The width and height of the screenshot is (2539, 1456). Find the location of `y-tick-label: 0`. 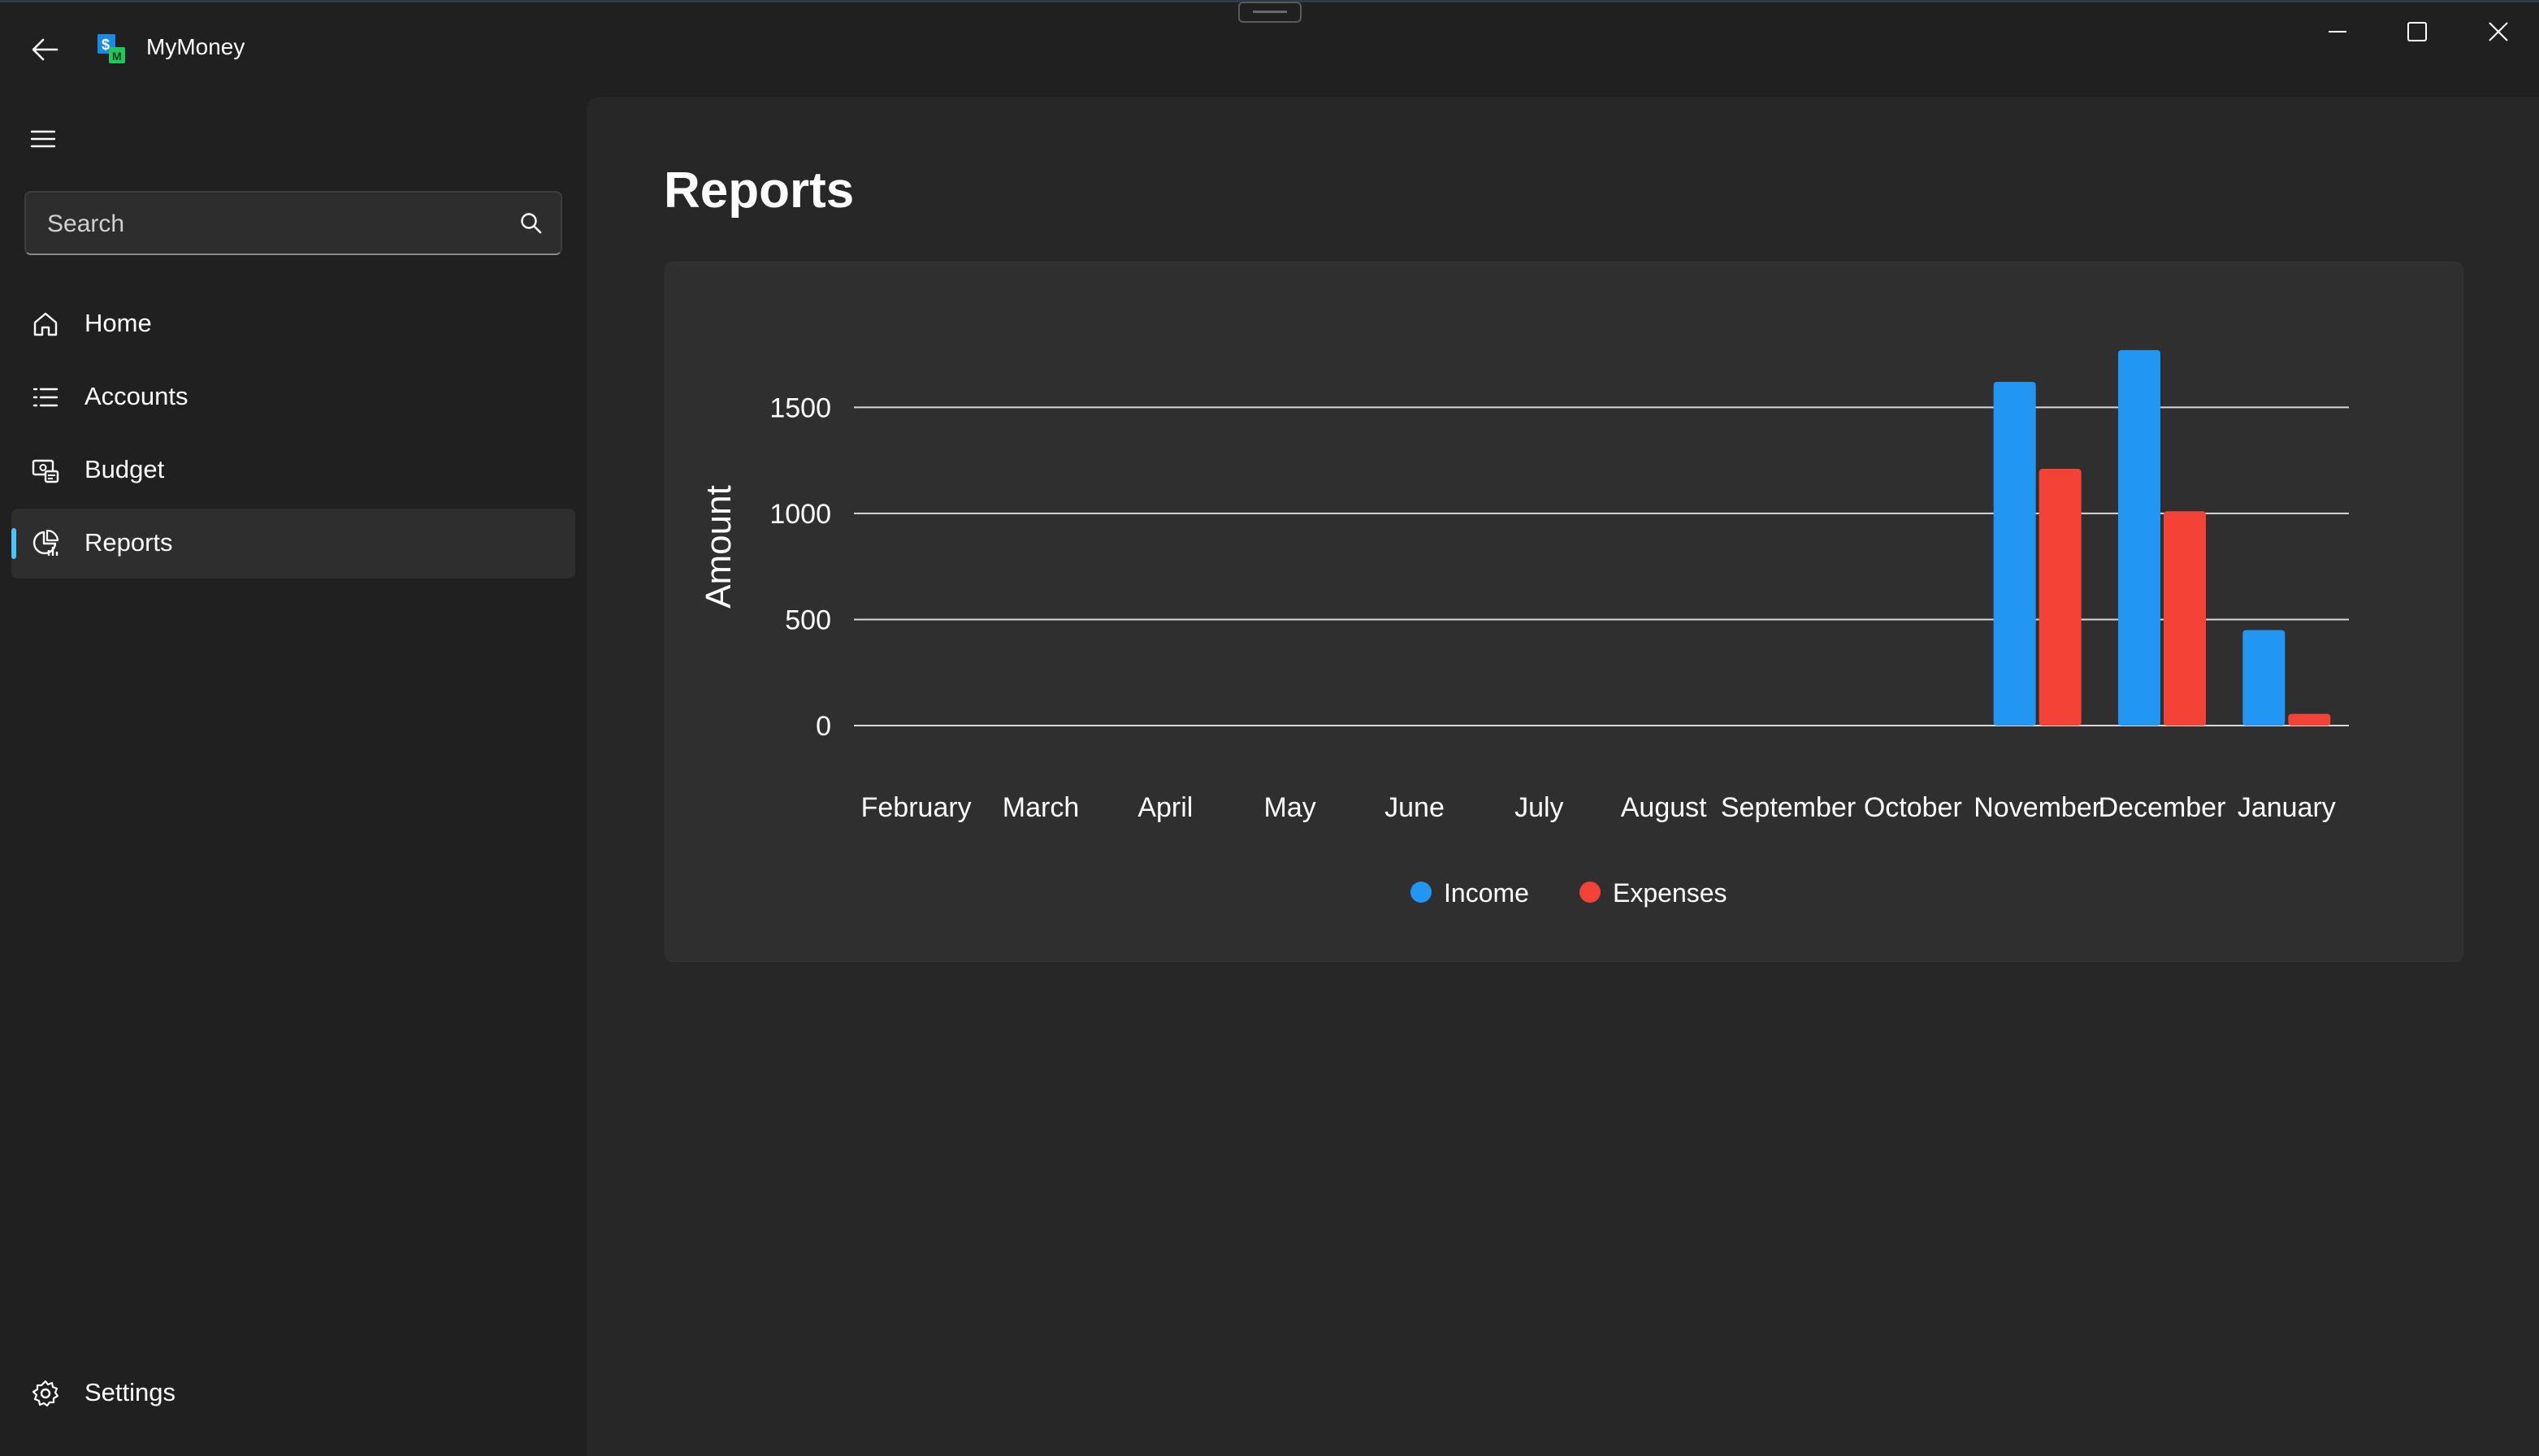

y-tick-label: 0 is located at coordinates (823, 726).